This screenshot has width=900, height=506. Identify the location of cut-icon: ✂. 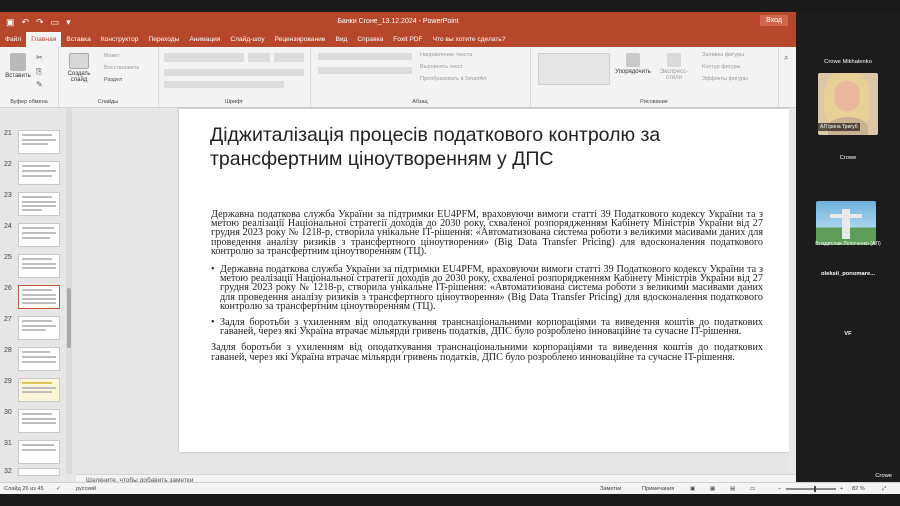
(39, 57).